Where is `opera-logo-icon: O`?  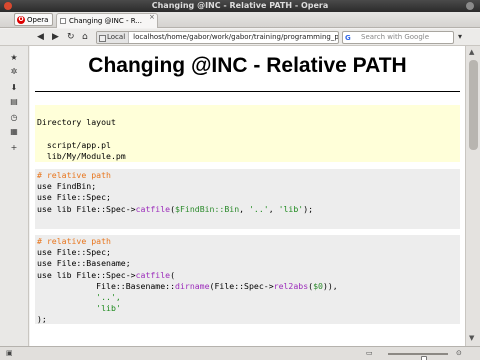
opera-logo-icon: O is located at coordinates (21, 20).